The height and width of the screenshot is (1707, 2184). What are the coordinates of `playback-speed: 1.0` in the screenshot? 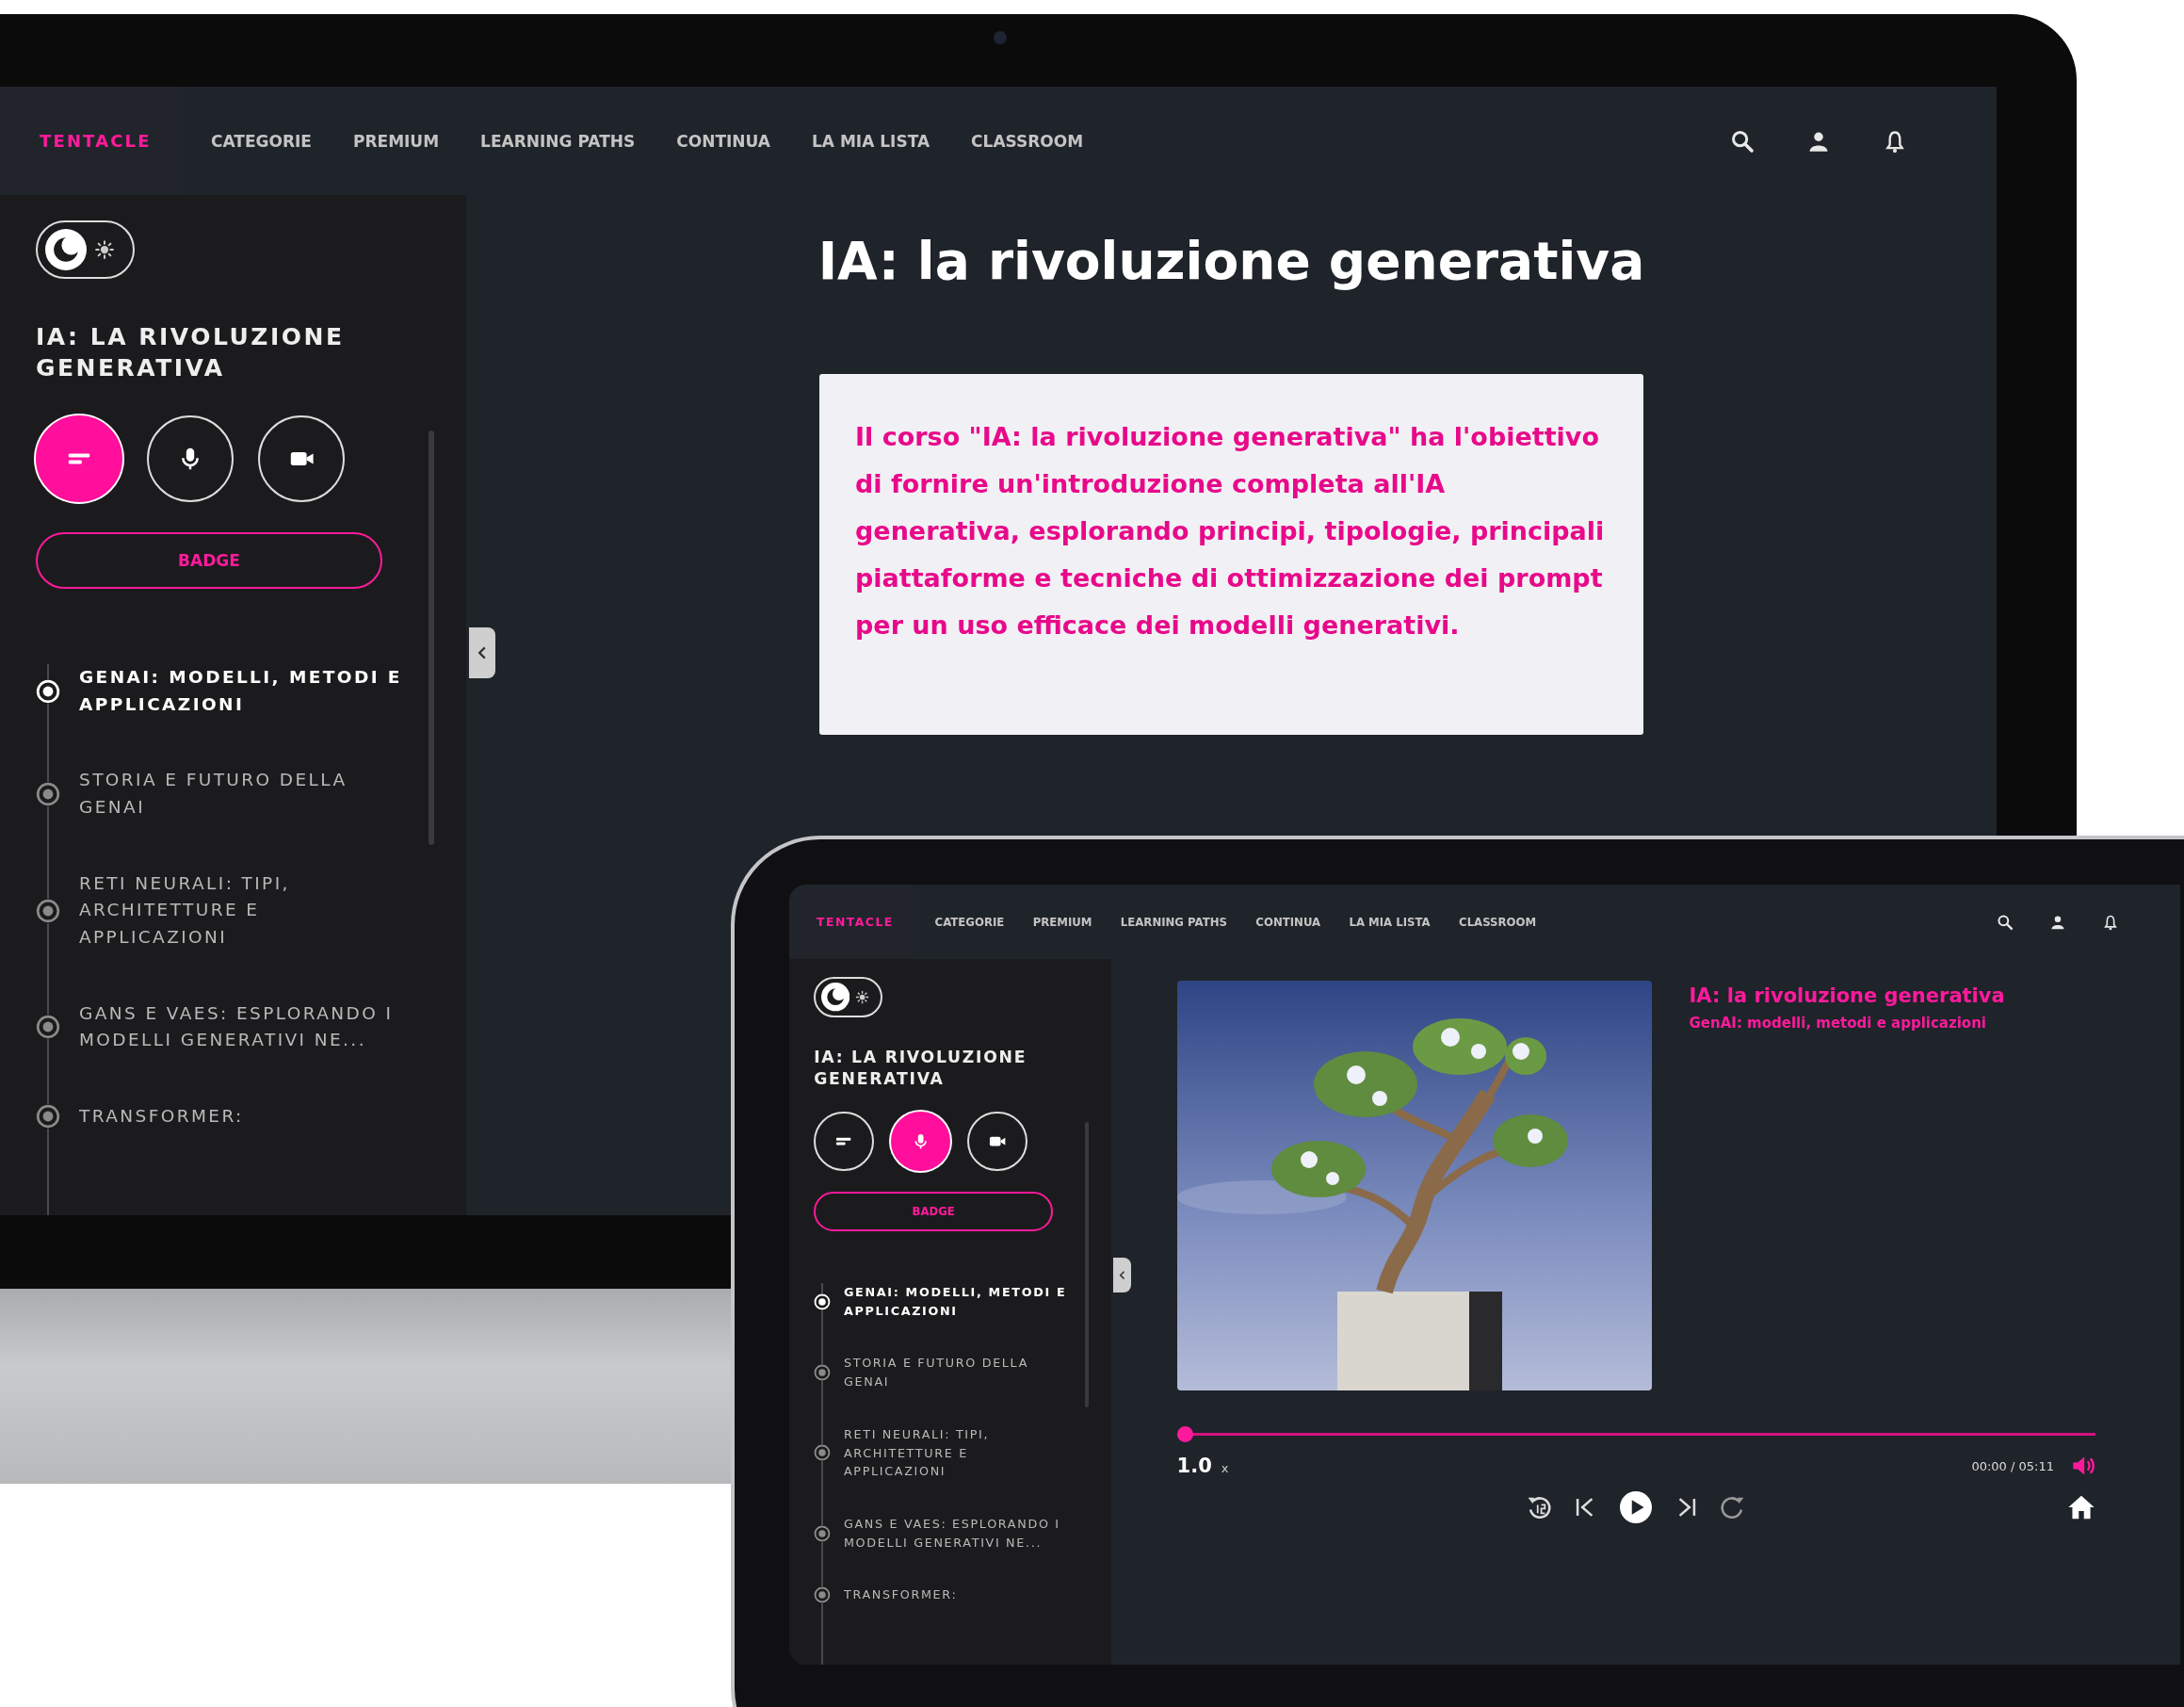 It's located at (1194, 1466).